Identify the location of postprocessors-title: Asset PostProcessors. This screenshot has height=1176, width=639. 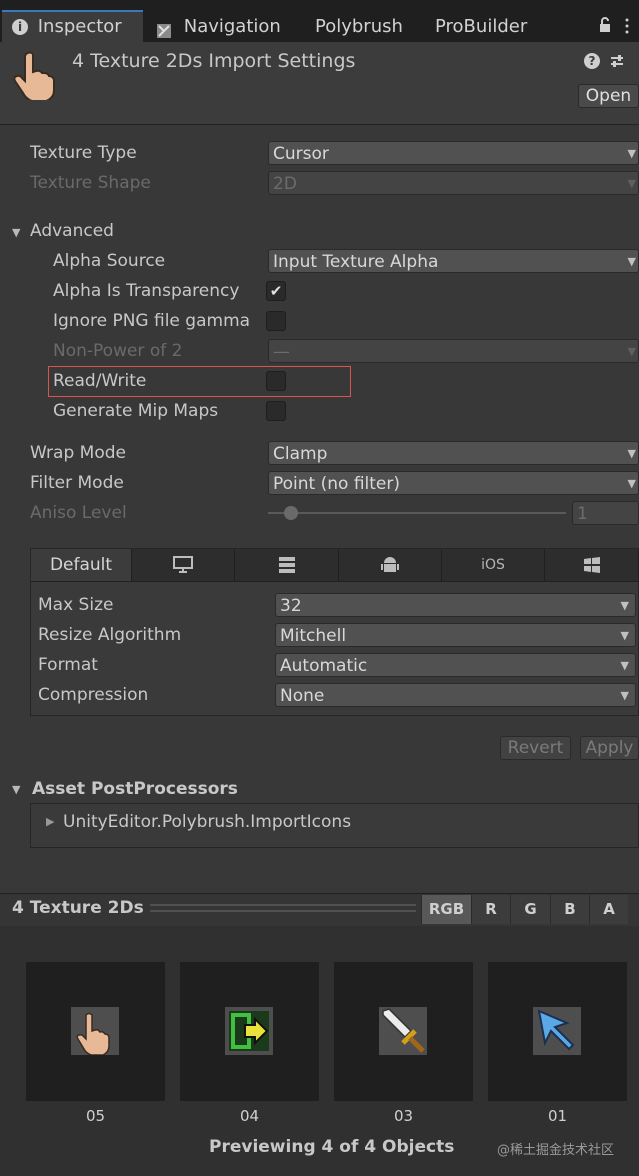
(135, 789).